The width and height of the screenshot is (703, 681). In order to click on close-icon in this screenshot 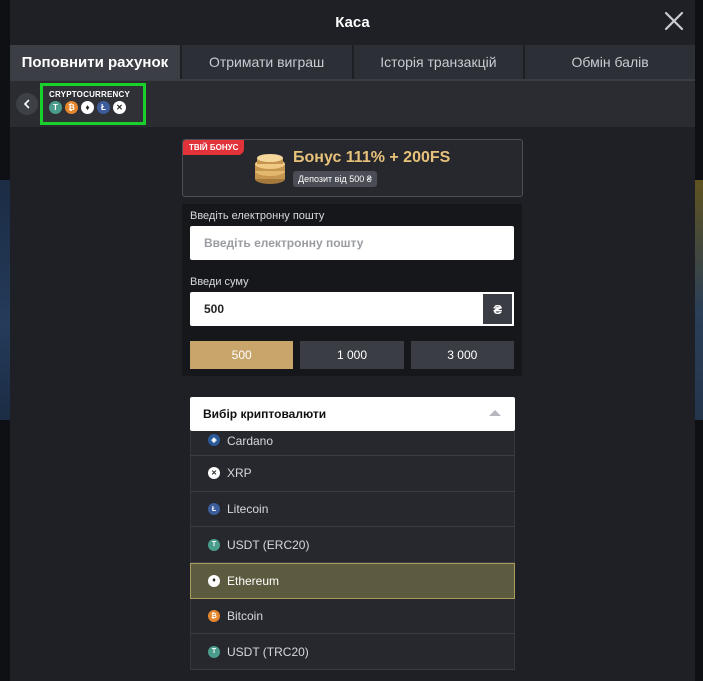, I will do `click(674, 21)`.